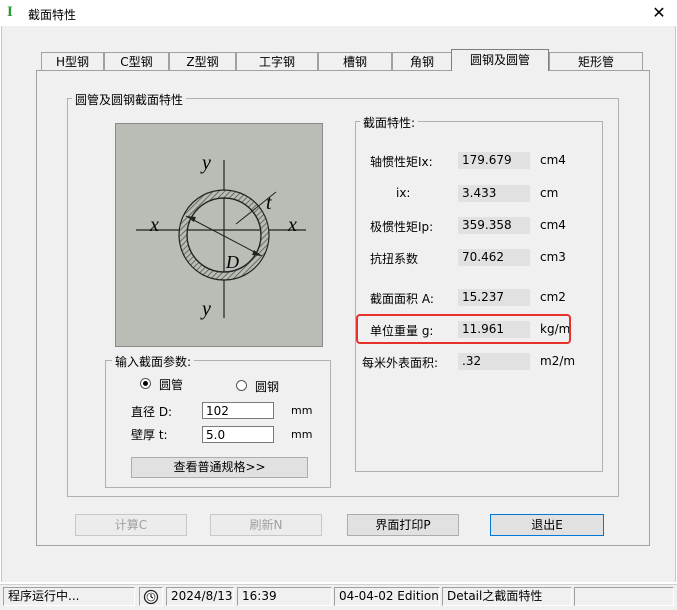 This screenshot has height=610, width=677. Describe the element at coordinates (400, 363) in the screenshot. I see `surface-area-label: 每米外表面积:` at that location.